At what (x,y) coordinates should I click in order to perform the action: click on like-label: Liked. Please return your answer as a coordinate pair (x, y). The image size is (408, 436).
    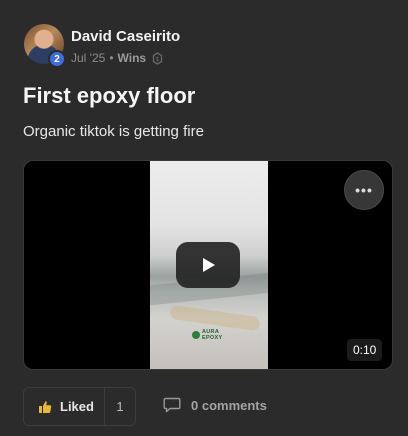
    Looking at the image, I should click on (77, 406).